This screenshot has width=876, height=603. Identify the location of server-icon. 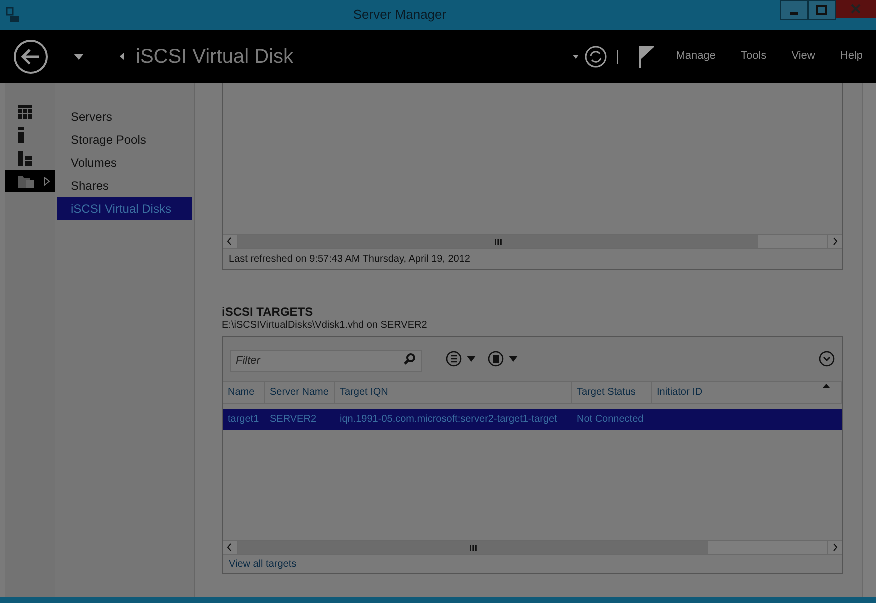
(21, 135).